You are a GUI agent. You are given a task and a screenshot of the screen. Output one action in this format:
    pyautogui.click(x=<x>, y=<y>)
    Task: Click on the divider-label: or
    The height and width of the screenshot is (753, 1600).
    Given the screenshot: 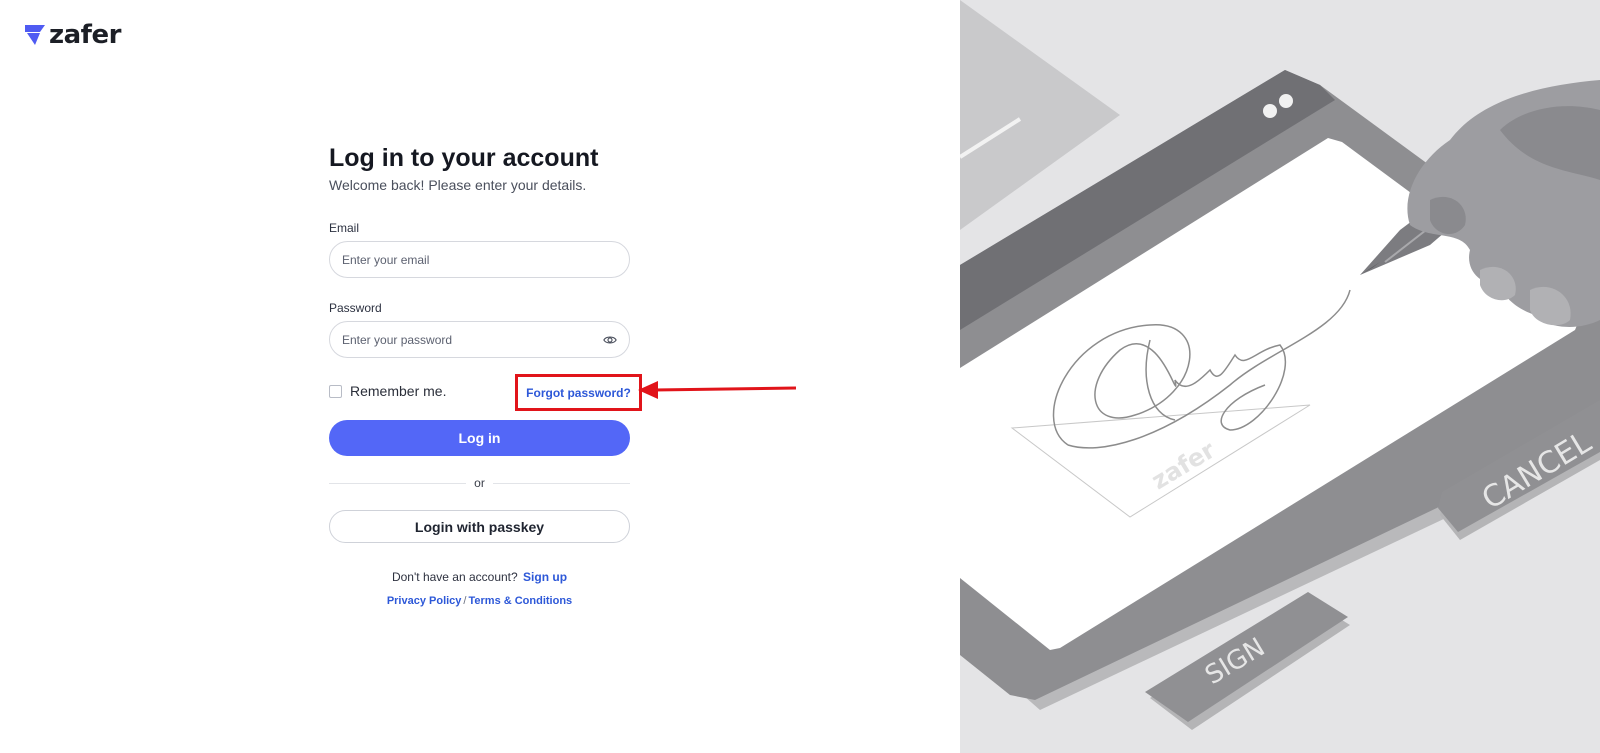 What is the action you would take?
    pyautogui.click(x=479, y=483)
    